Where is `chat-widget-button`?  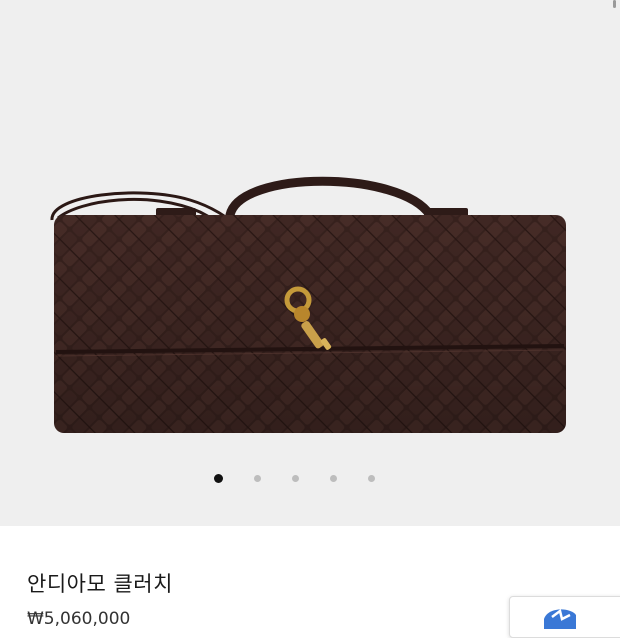 chat-widget-button is located at coordinates (564, 617).